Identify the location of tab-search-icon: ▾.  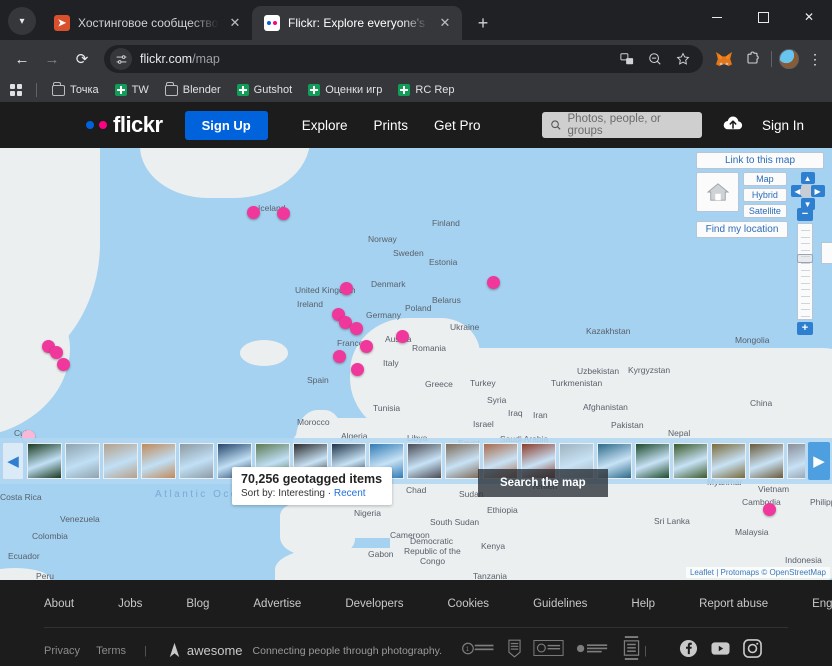
(22, 21).